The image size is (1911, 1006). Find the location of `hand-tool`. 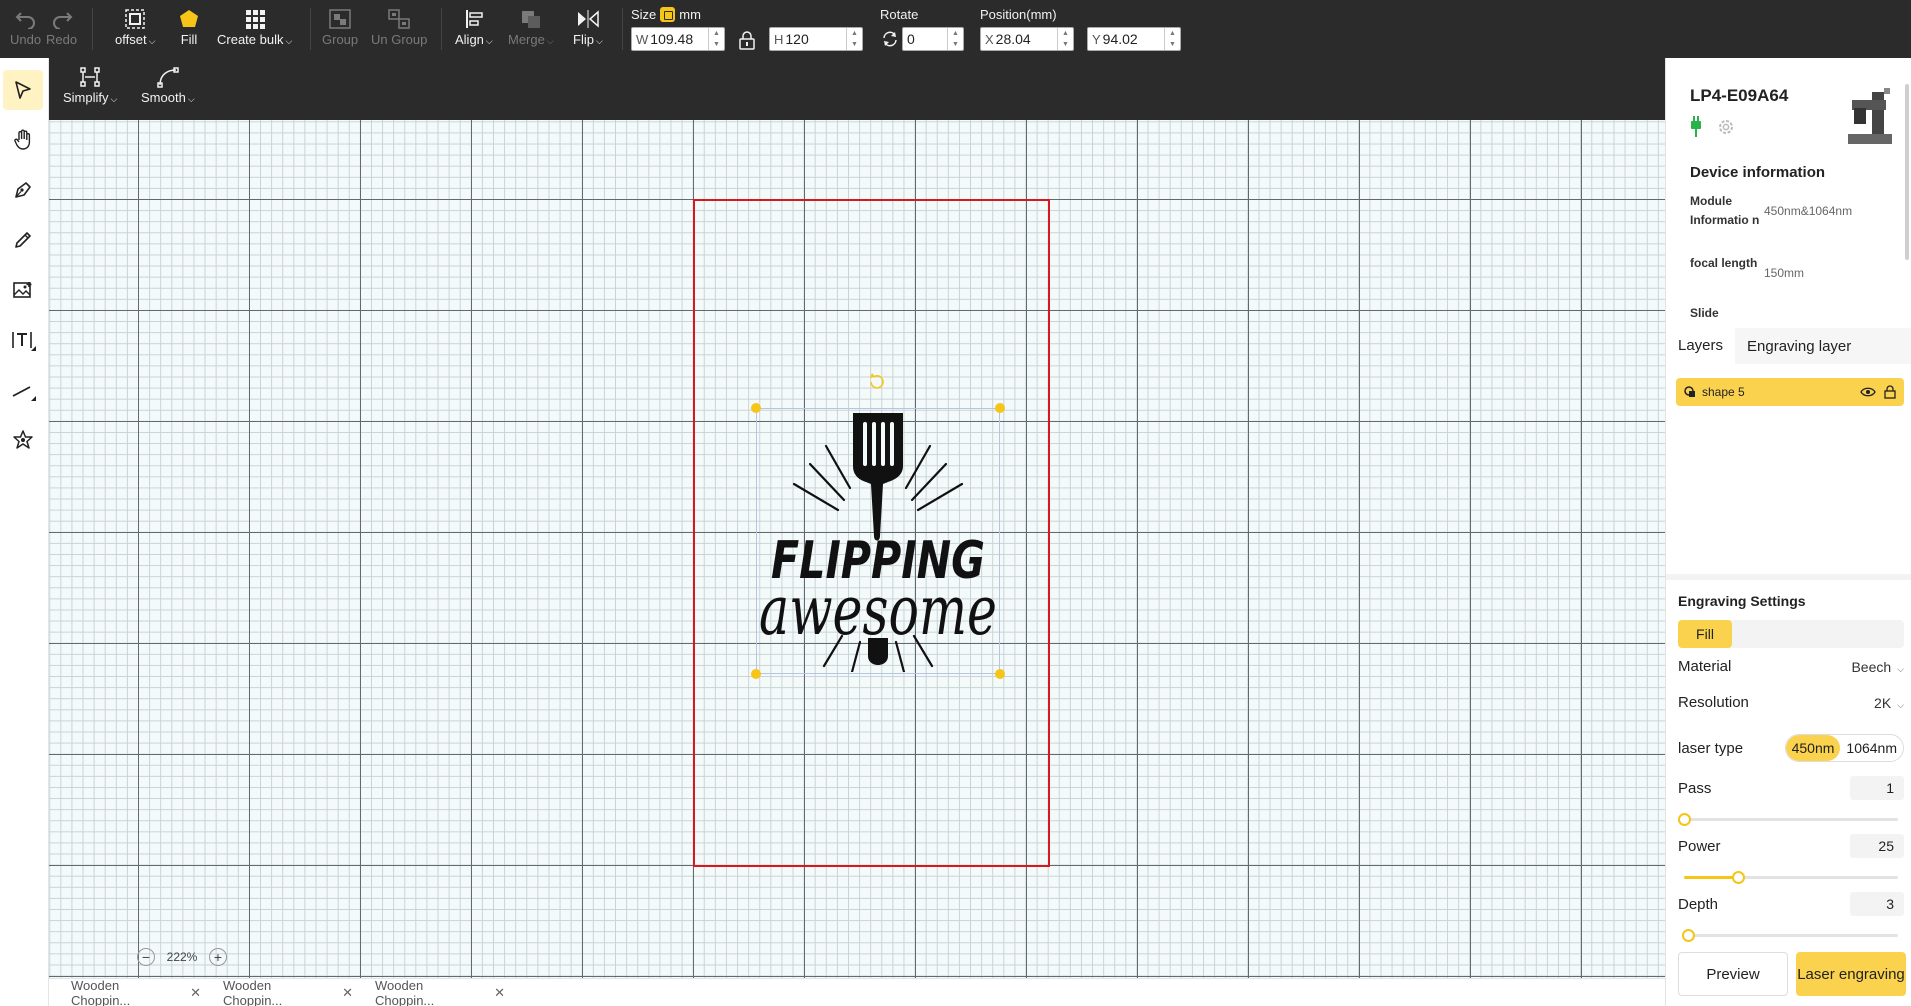

hand-tool is located at coordinates (23, 140).